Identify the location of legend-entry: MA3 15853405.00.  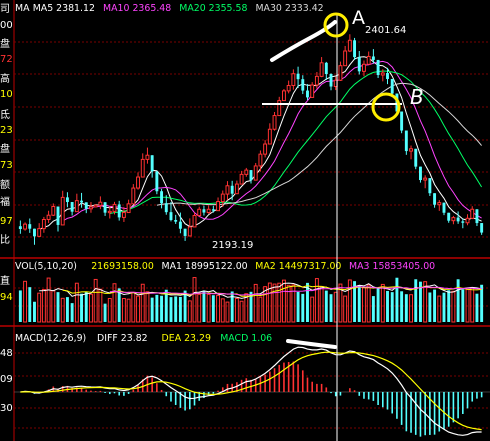
(392, 266).